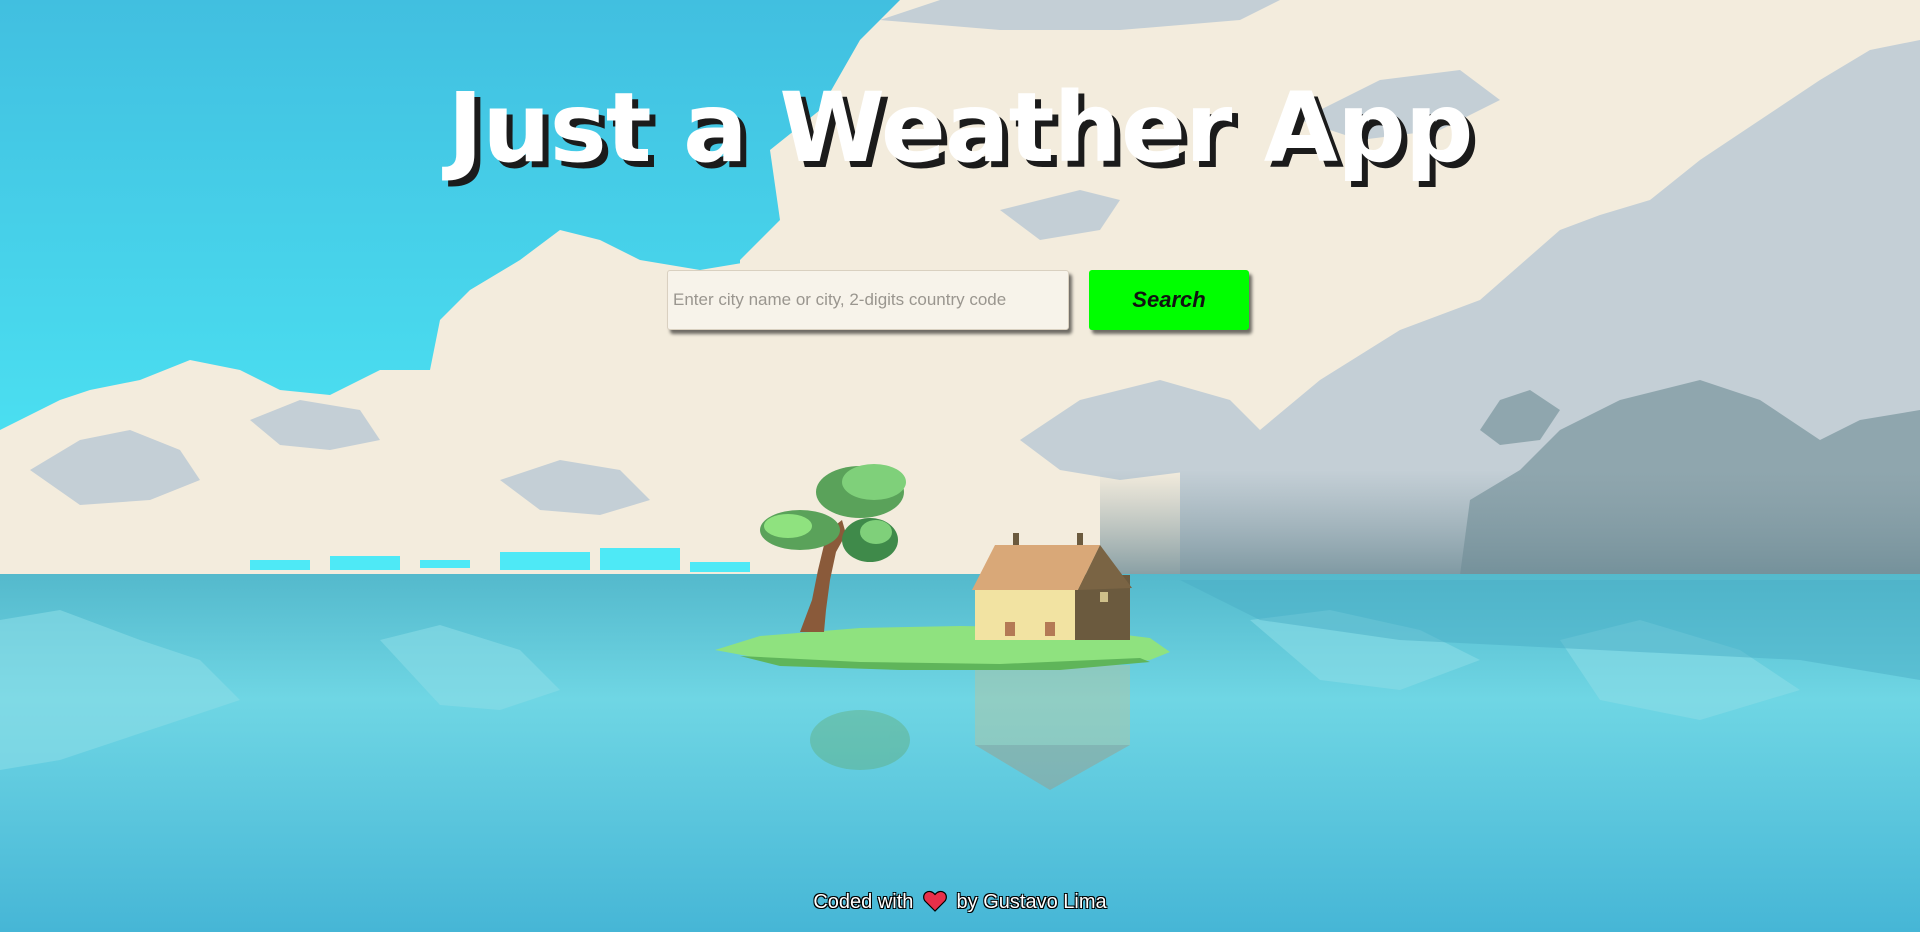 The width and height of the screenshot is (1920, 932). What do you see at coordinates (863, 902) in the screenshot?
I see `footer-prefix: Coded with` at bounding box center [863, 902].